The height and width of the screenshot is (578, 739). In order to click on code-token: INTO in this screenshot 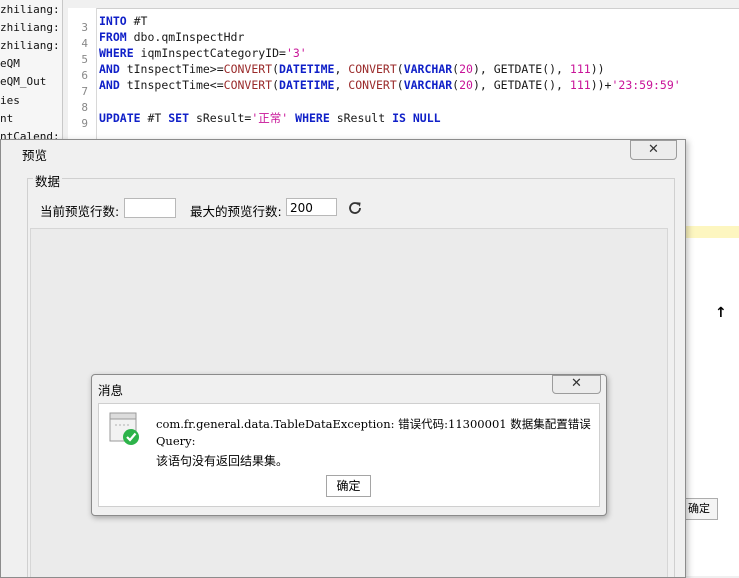, I will do `click(113, 21)`.